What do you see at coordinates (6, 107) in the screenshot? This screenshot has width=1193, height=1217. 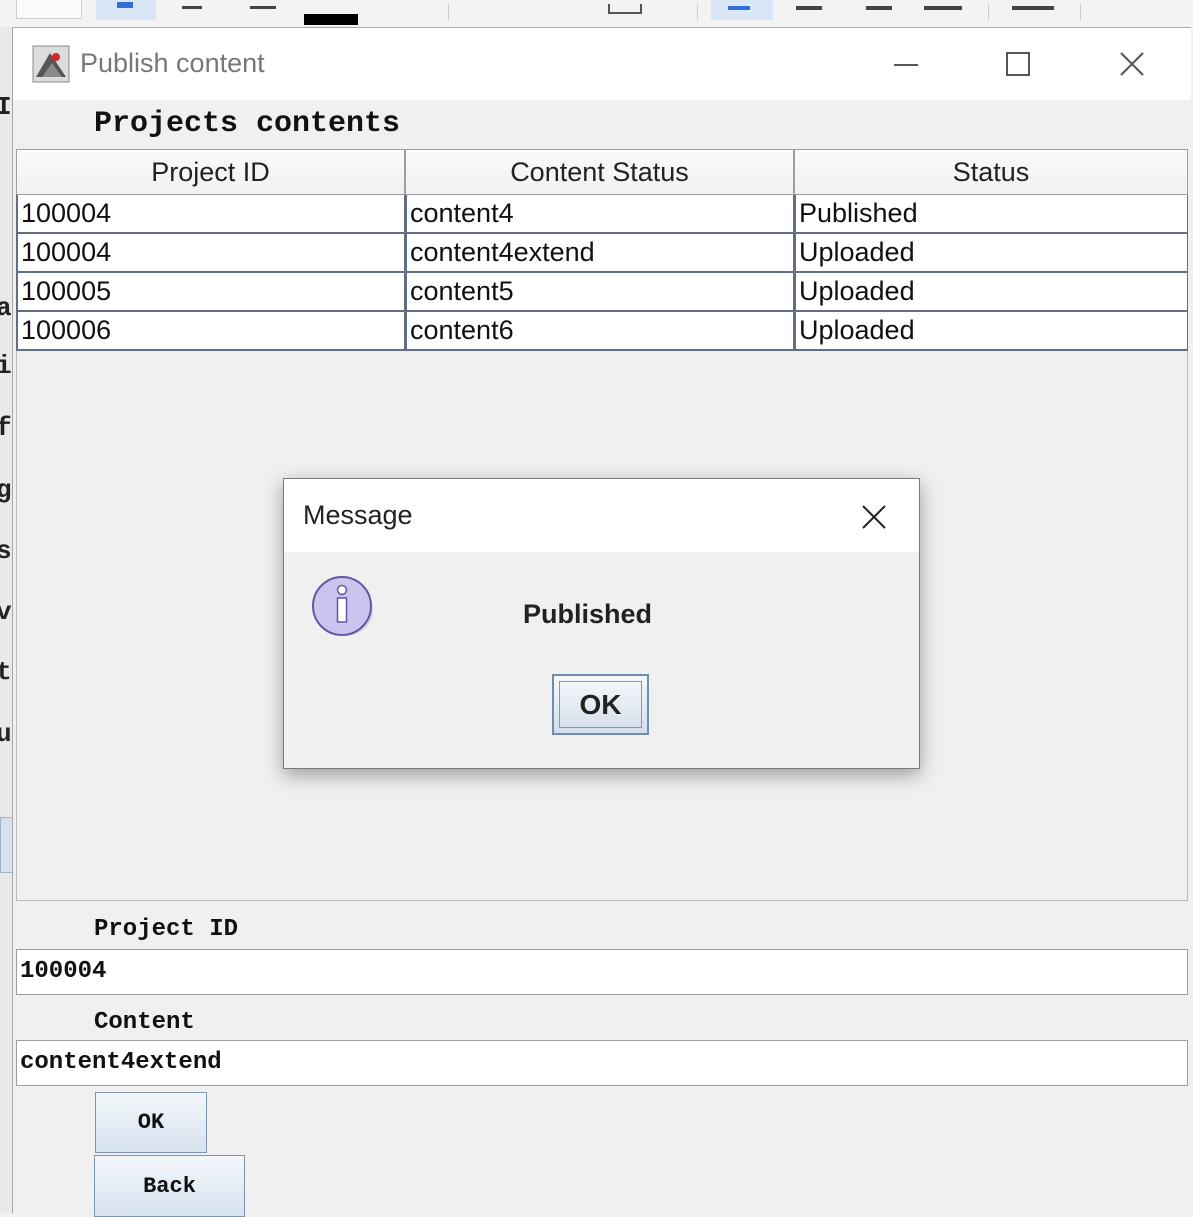 I see `background-char: I` at bounding box center [6, 107].